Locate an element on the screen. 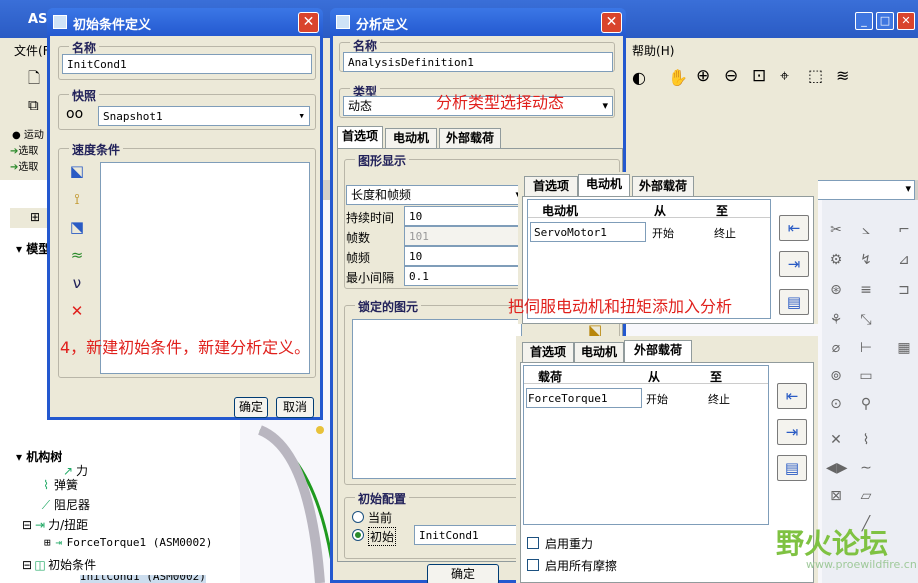 This screenshot has height=583, width=918. mechanism-tree-title: ▾ 机构树 is located at coordinates (39, 456).